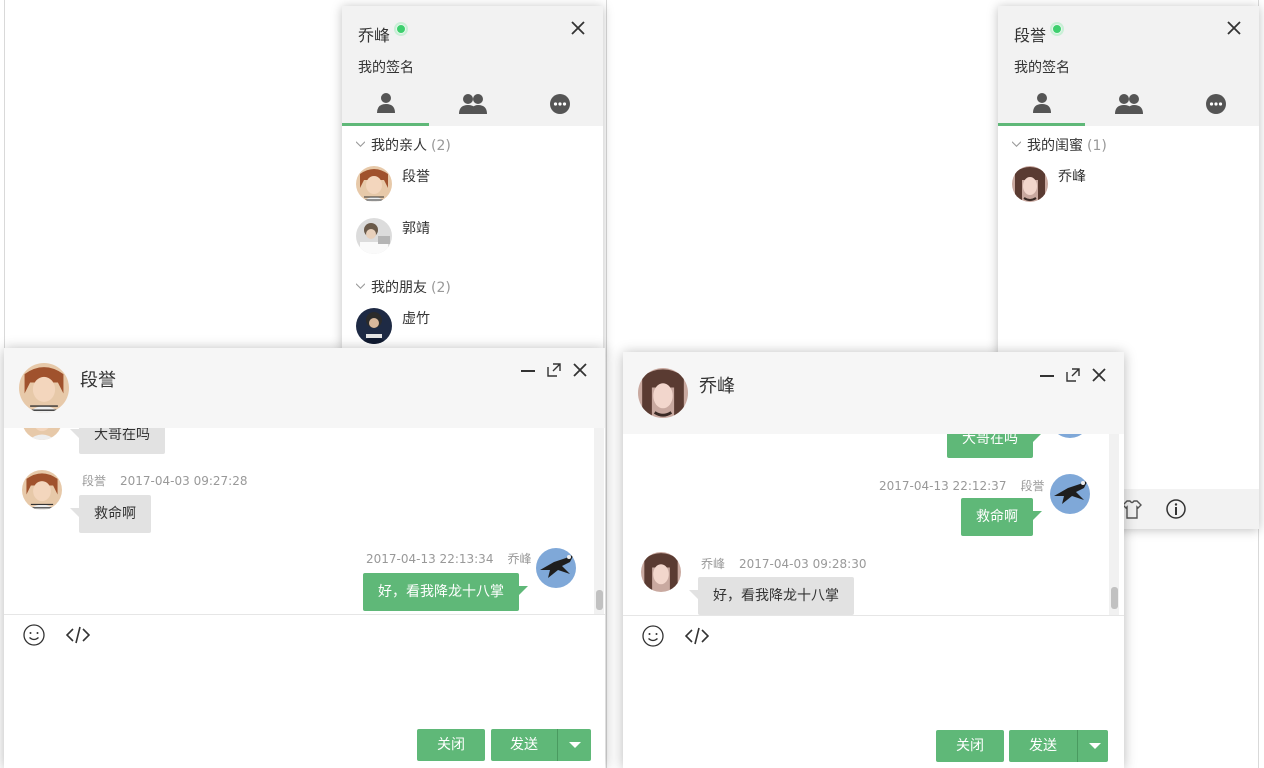  Describe the element at coordinates (943, 486) in the screenshot. I see `message-time: 2017-04-13 22:12:37` at that location.